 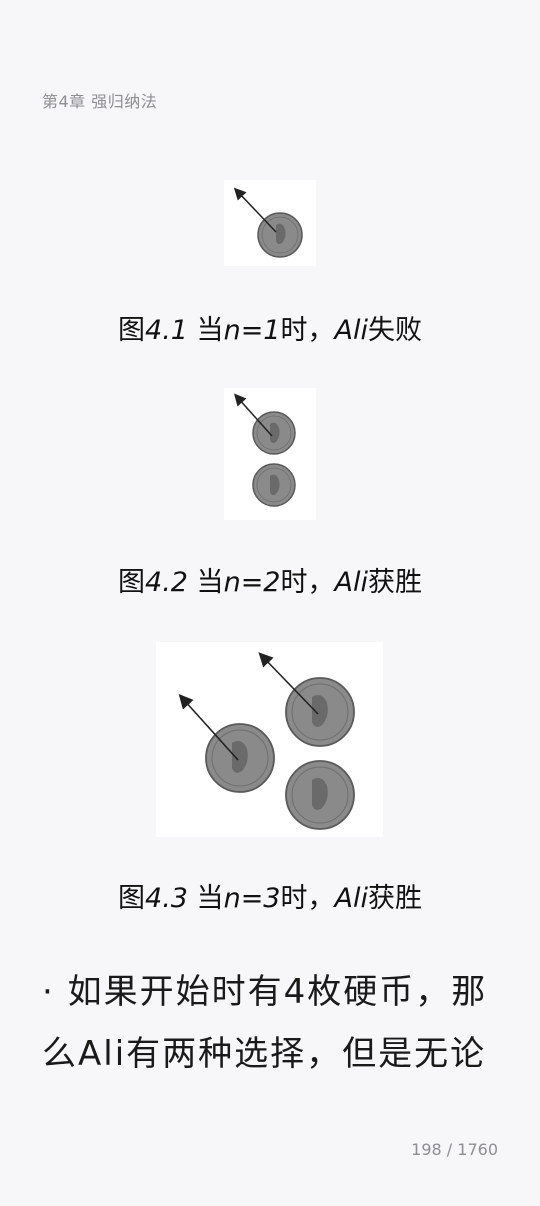 I want to click on body-paragraph-line: 么Ali有两种选择，但是无论, so click(x=264, y=1054).